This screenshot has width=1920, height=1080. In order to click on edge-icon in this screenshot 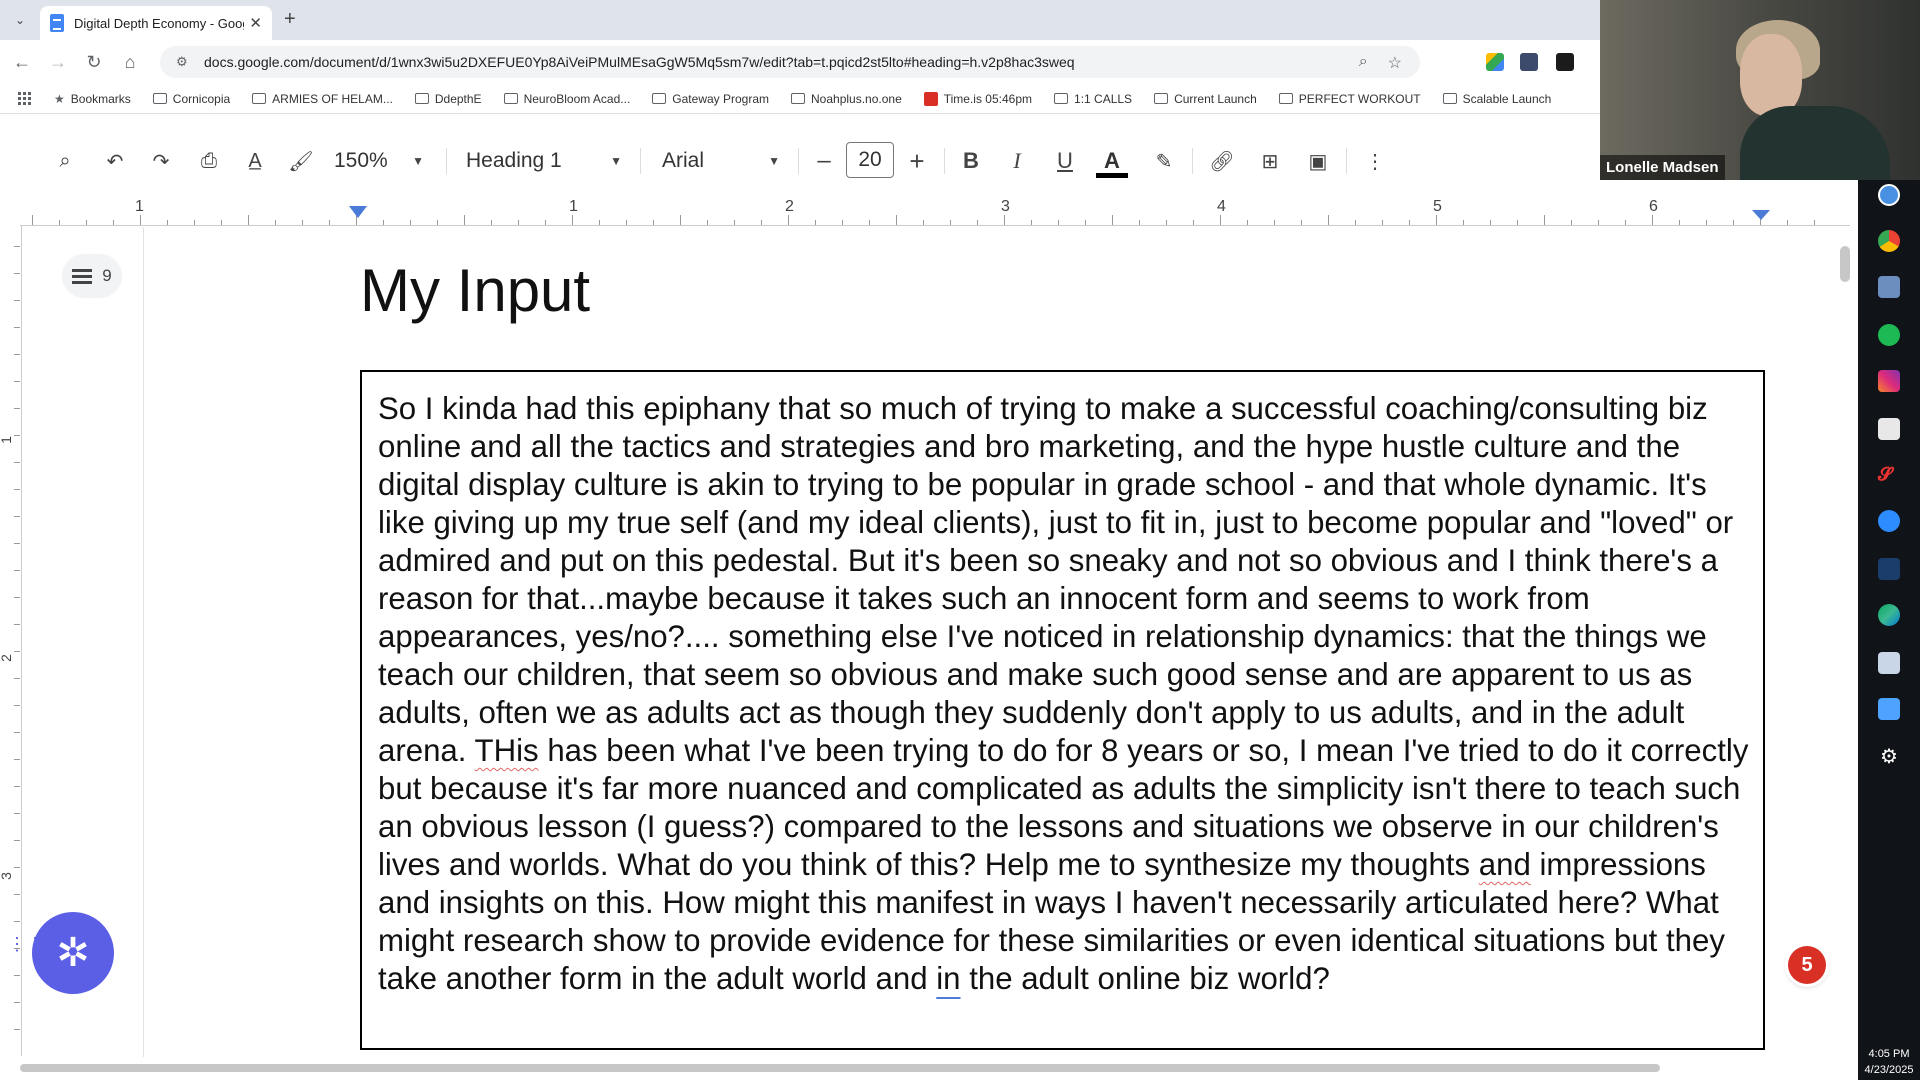, I will do `click(1889, 615)`.